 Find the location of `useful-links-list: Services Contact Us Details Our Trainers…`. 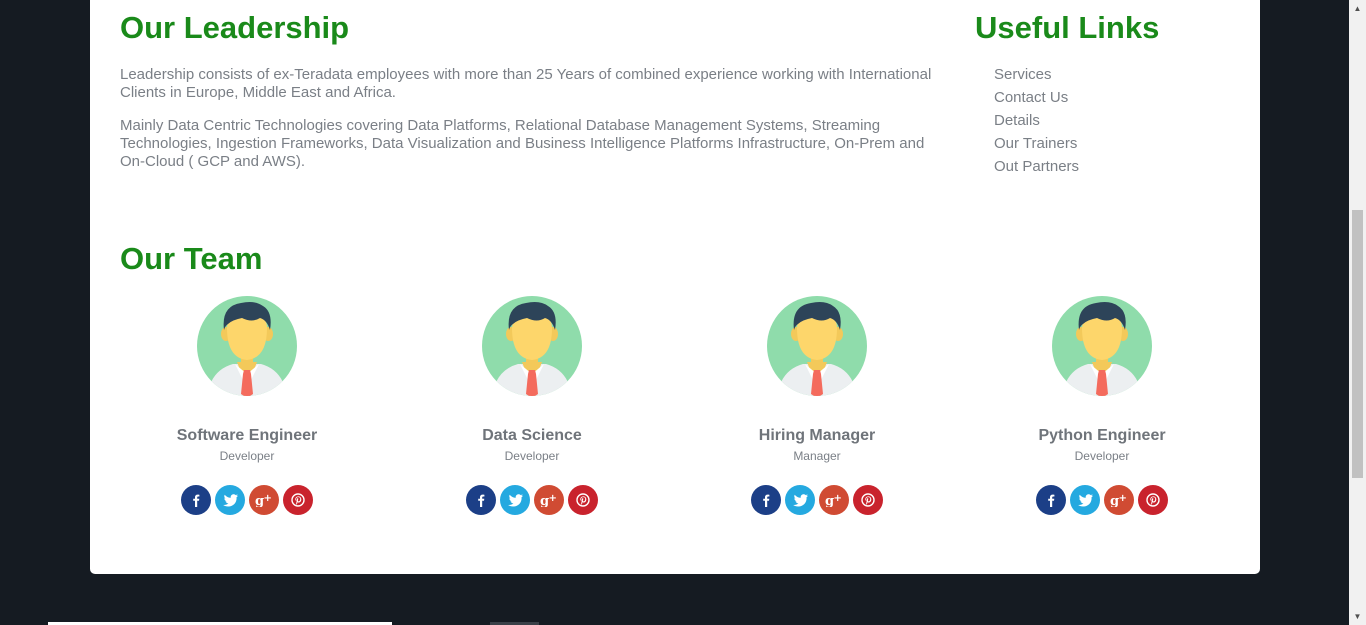

useful-links-list: Services Contact Us Details Our Trainers… is located at coordinates (1036, 122).